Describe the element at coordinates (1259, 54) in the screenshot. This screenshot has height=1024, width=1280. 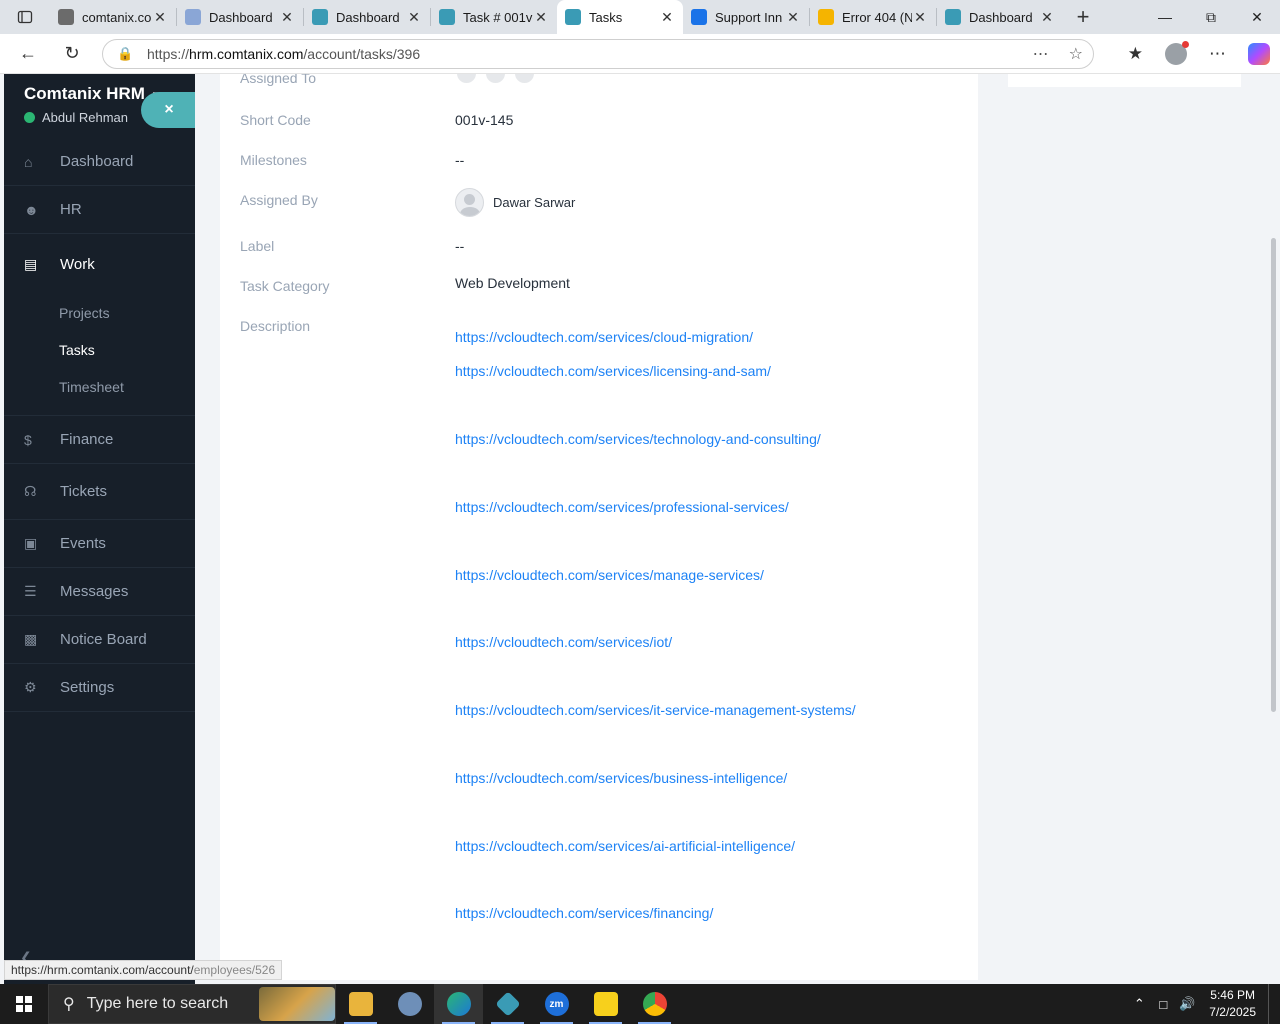
I see `copilot-icon` at that location.